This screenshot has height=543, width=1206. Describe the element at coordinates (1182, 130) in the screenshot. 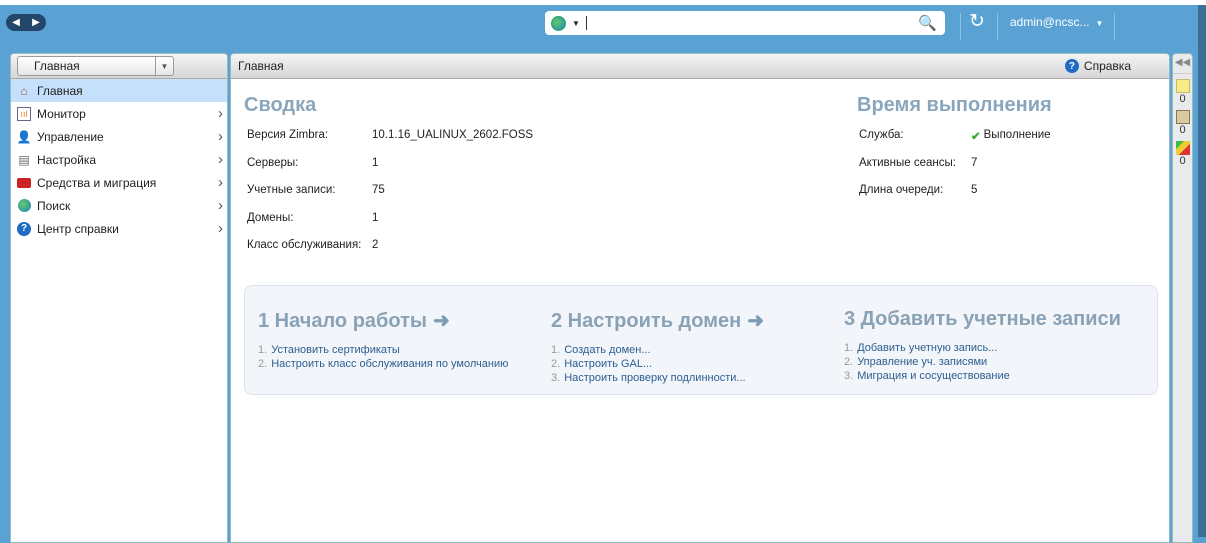

I see `tasks-count: 0` at that location.